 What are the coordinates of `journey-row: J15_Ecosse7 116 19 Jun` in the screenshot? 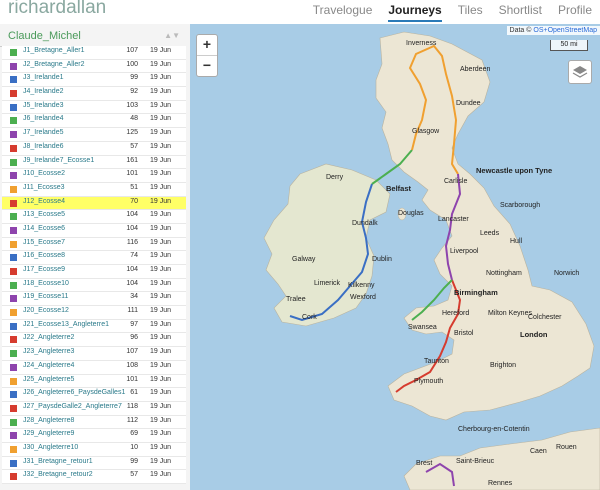 It's located at (94, 244).